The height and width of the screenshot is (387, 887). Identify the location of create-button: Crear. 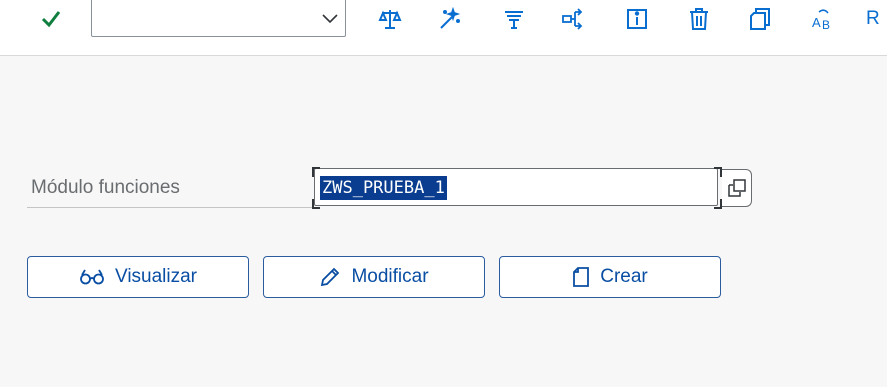
(610, 277).